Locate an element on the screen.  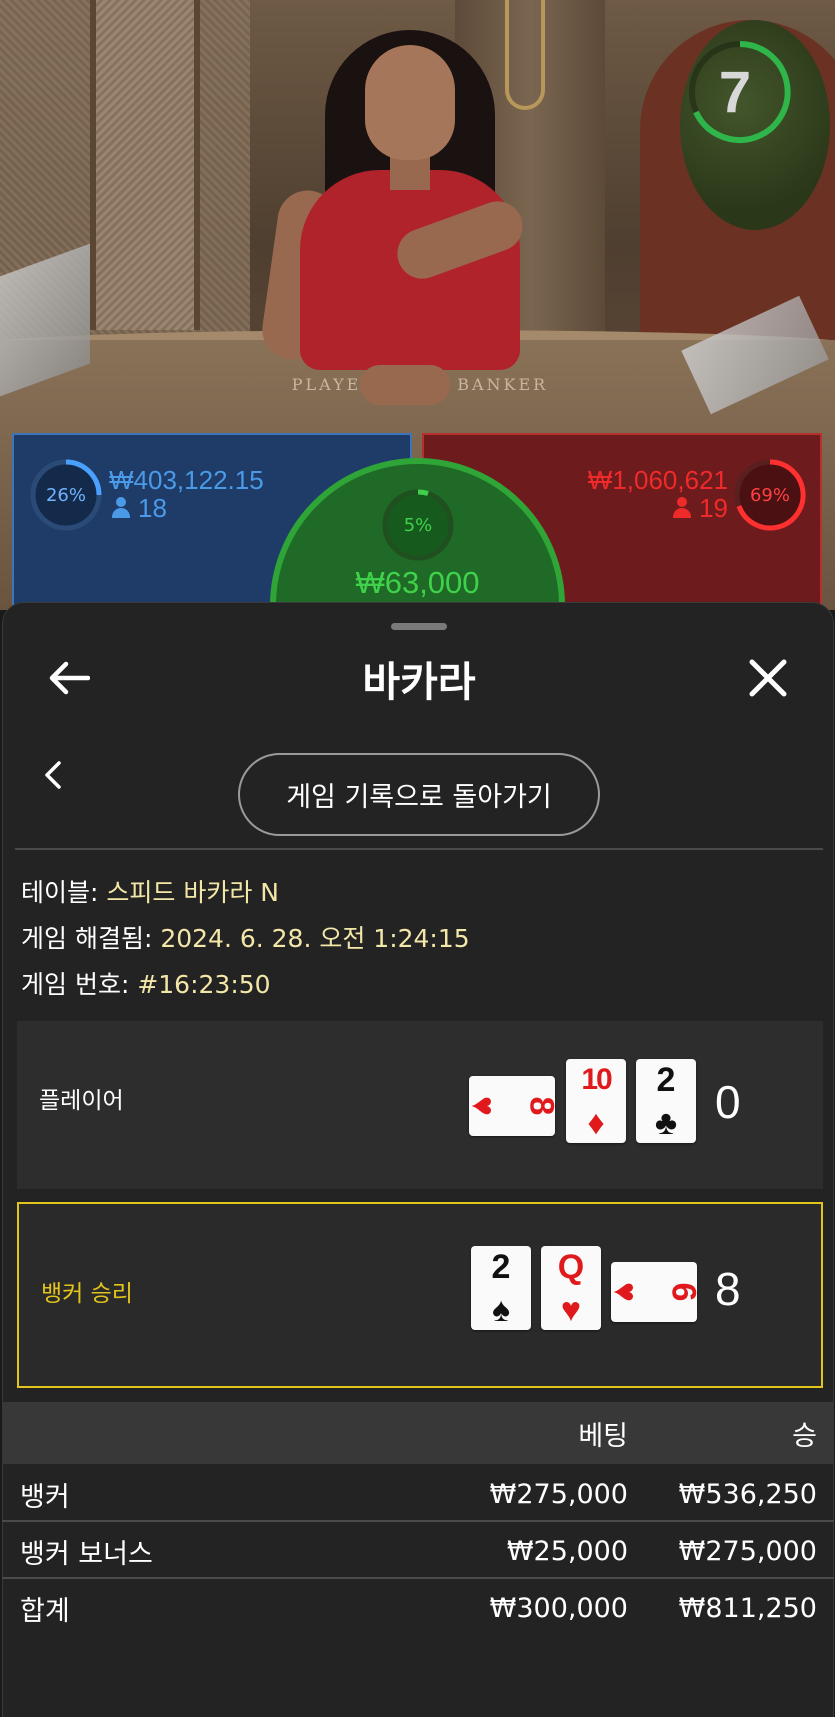
back-to-history-button: 게임 기록으로 돌아가기 is located at coordinates (419, 794).